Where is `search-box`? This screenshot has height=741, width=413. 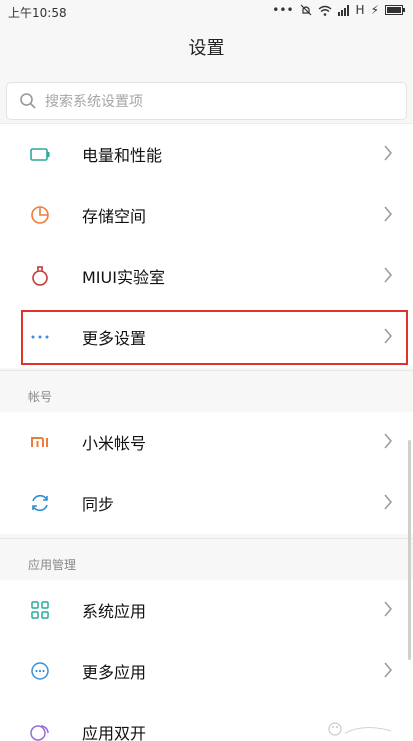
search-box is located at coordinates (206, 101).